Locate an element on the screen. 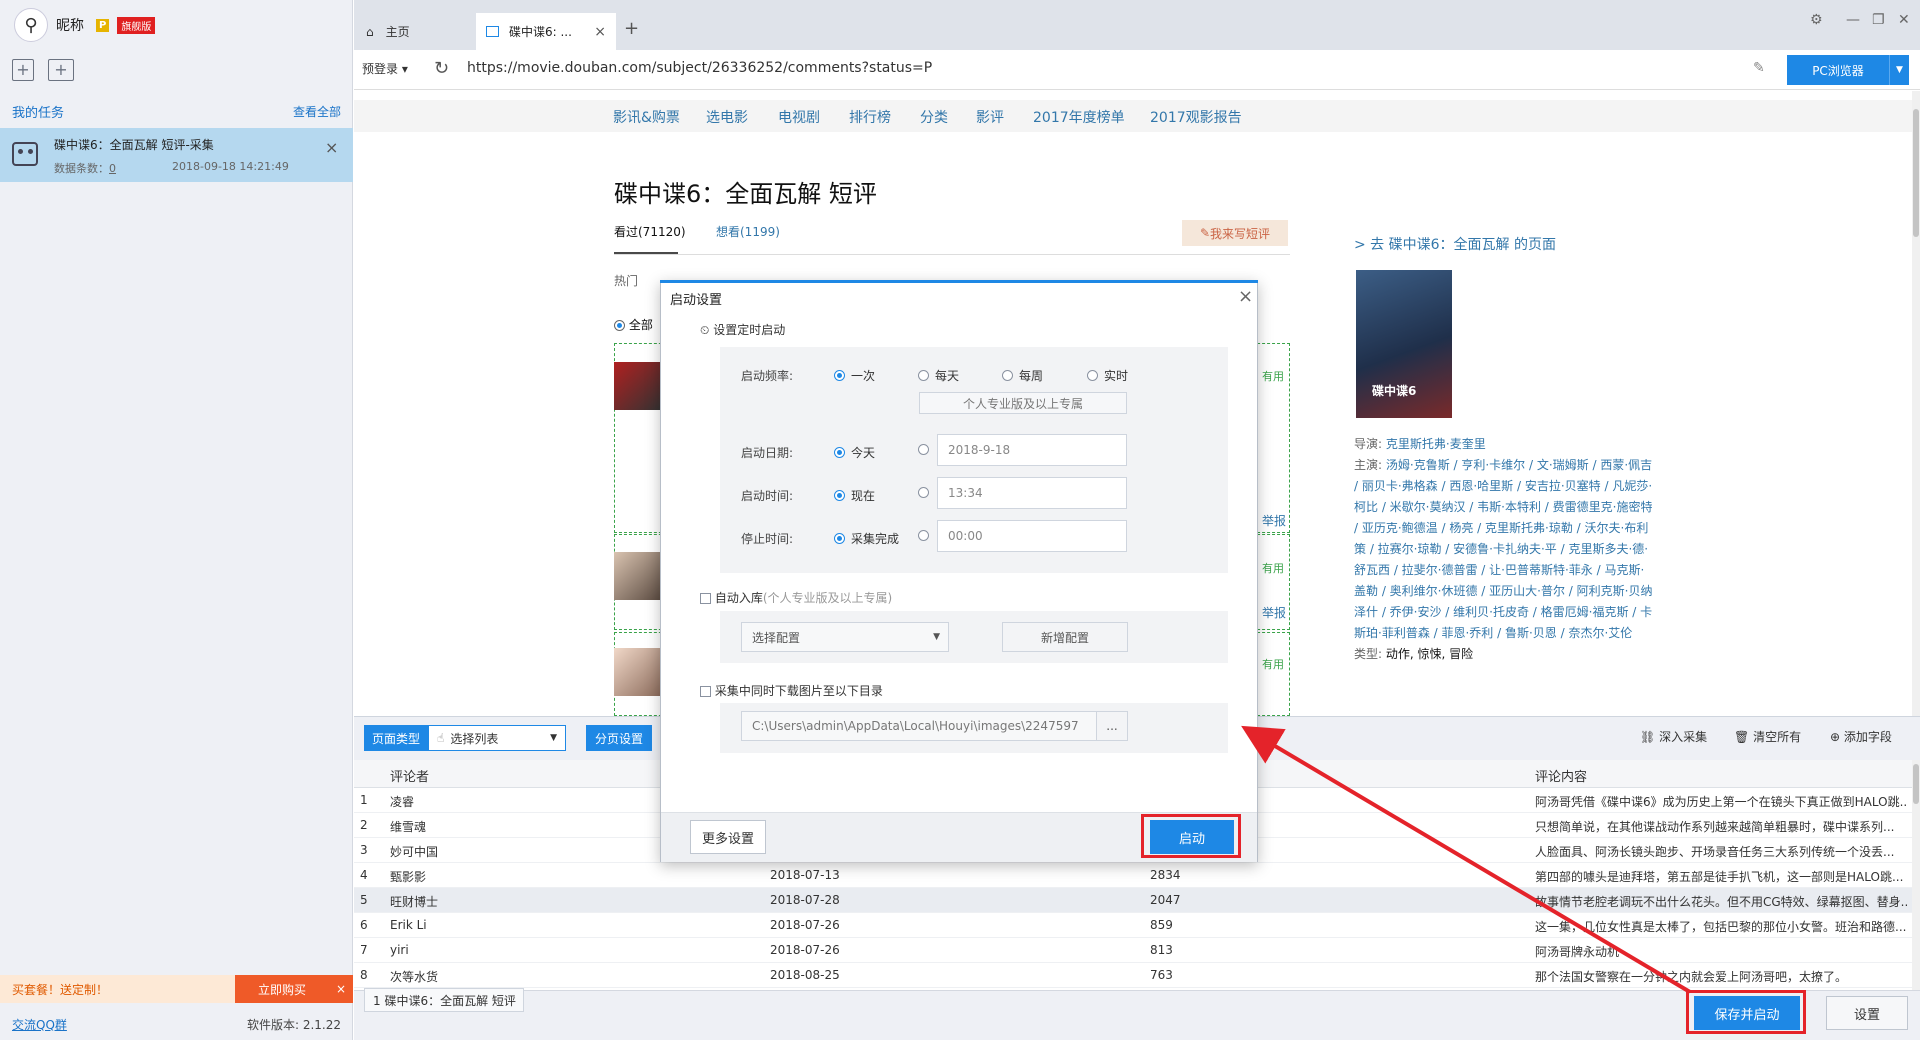 The width and height of the screenshot is (1920, 1040). column-header: 评论内容 is located at coordinates (1561, 775).